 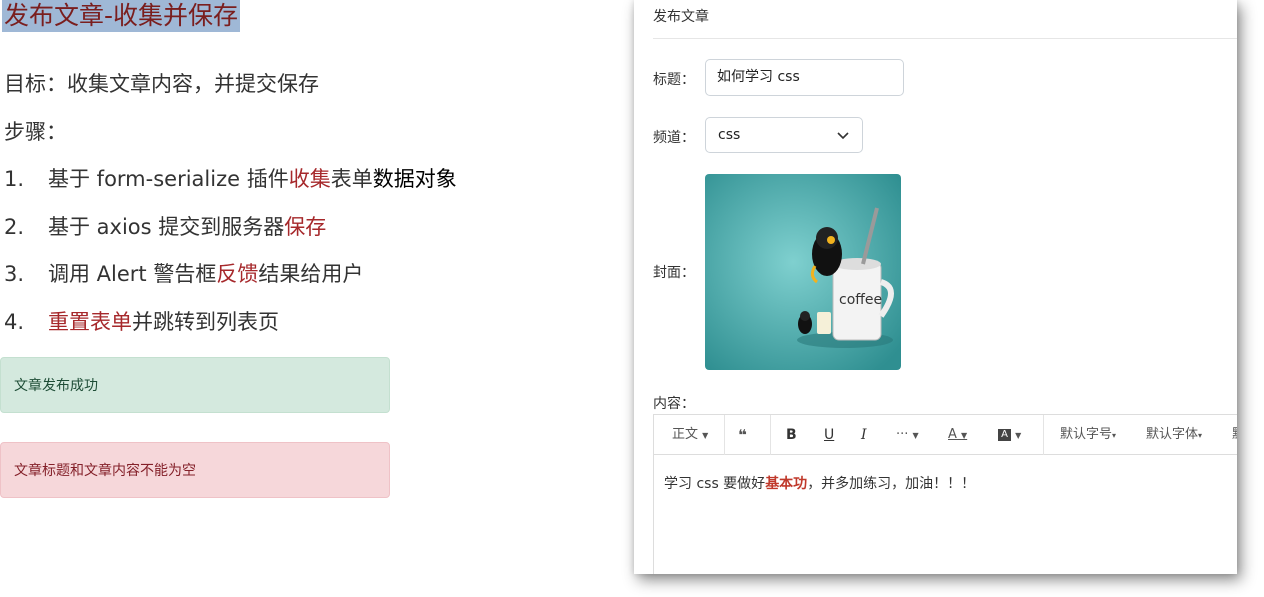 I want to click on toolbar-more-dropdown: 默, so click(x=1234, y=435).